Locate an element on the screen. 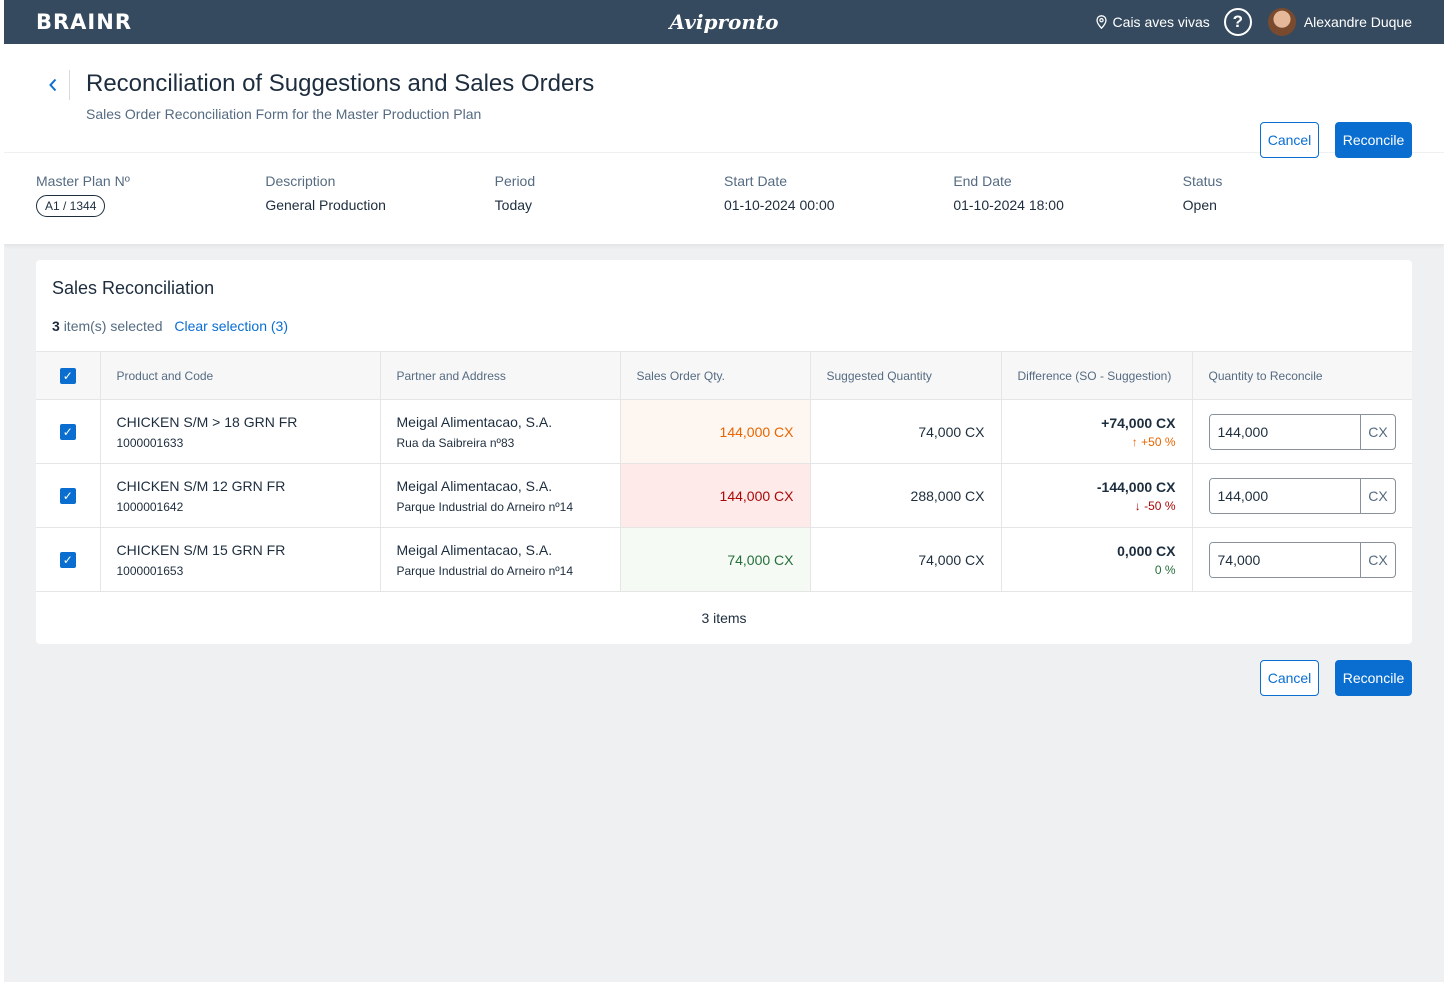 The image size is (1448, 982). so-qty-cell: 144,000 CX is located at coordinates (715, 495).